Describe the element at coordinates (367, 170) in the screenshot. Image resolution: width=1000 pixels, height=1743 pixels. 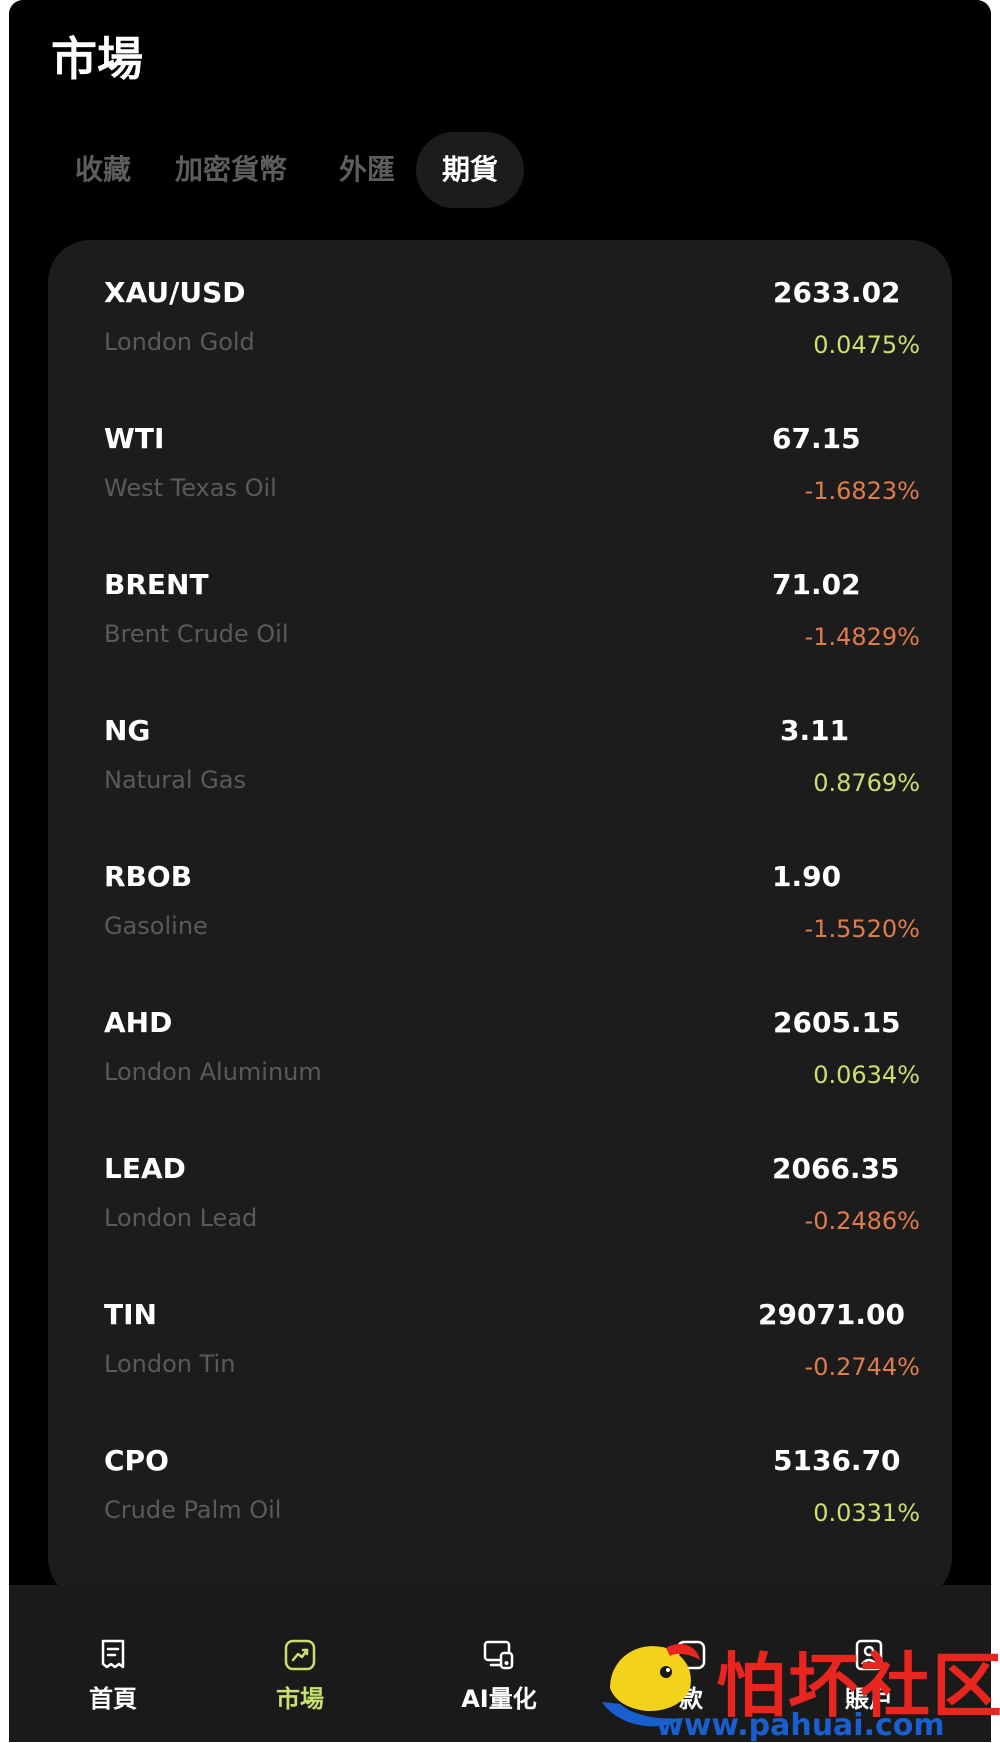
I see `tab-forex: 外匯` at that location.